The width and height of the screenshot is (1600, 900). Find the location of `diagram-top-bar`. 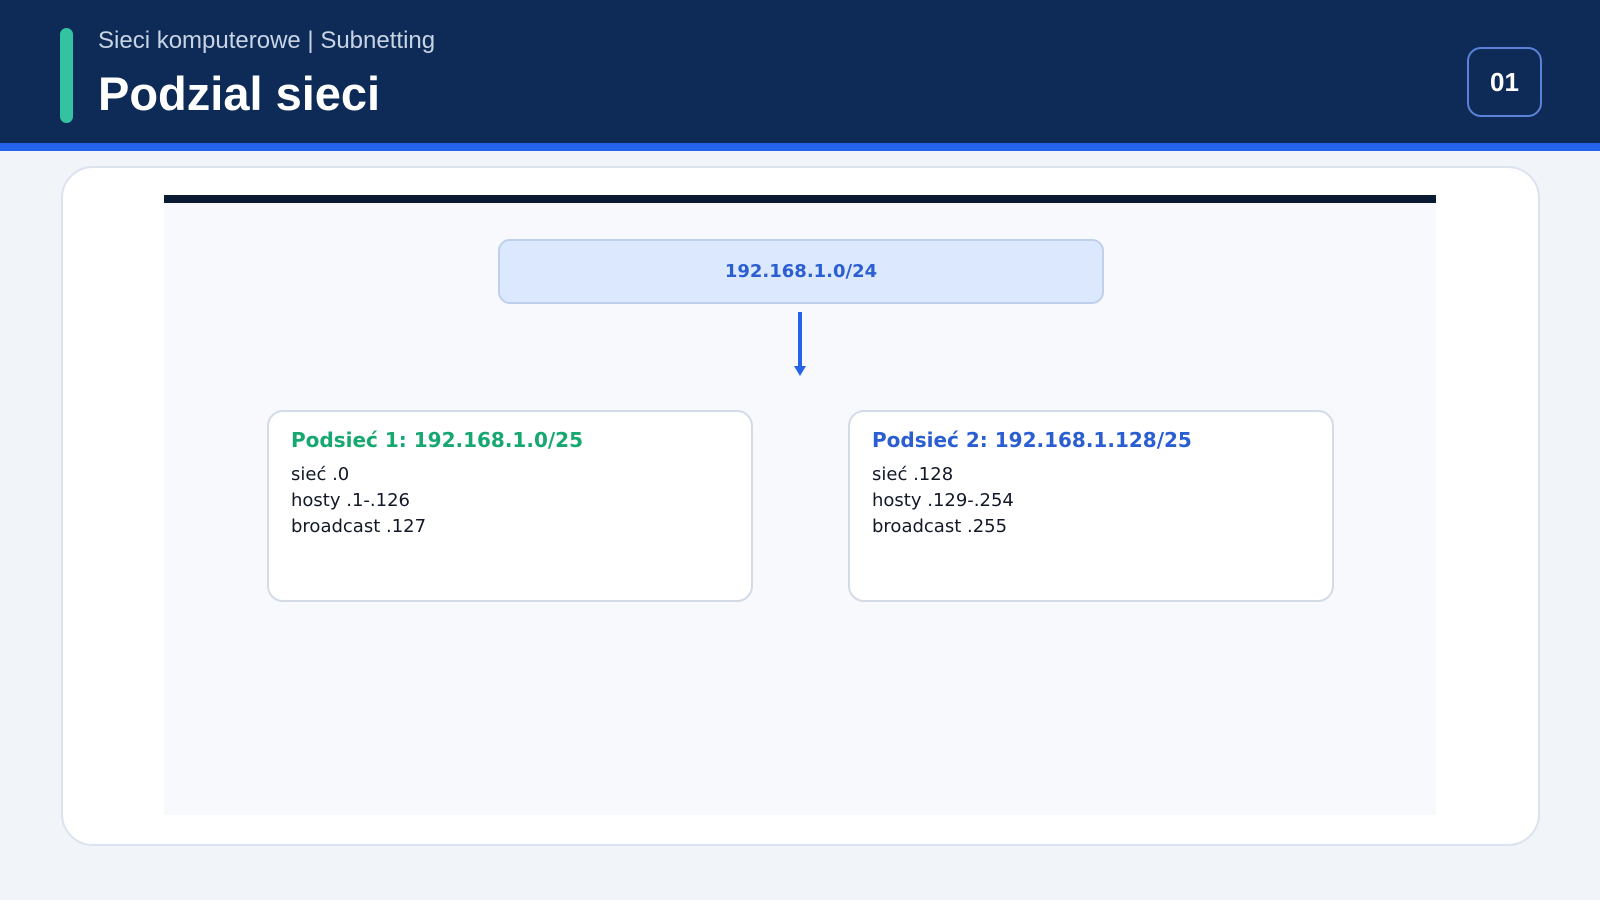

diagram-top-bar is located at coordinates (800, 199).